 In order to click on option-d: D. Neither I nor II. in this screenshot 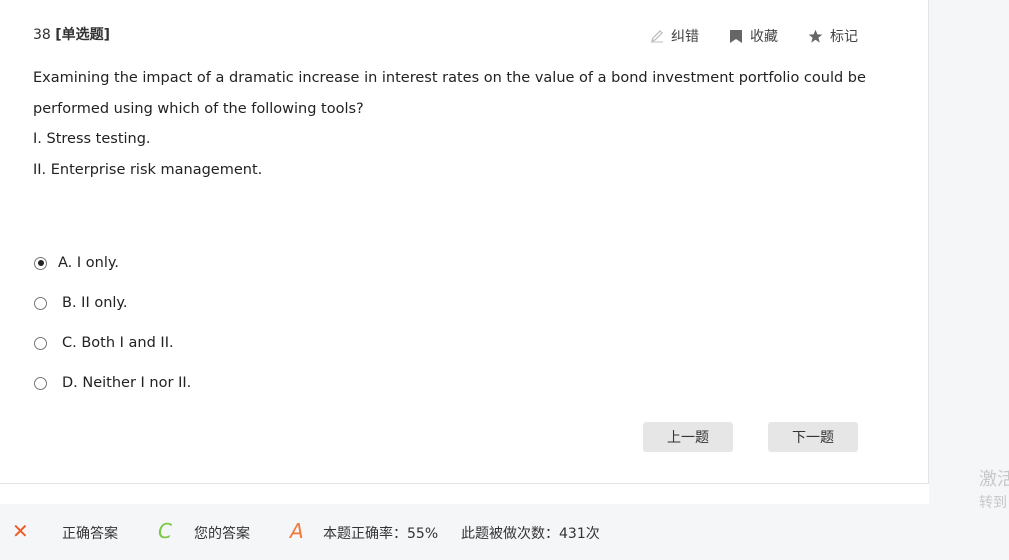, I will do `click(112, 383)`.